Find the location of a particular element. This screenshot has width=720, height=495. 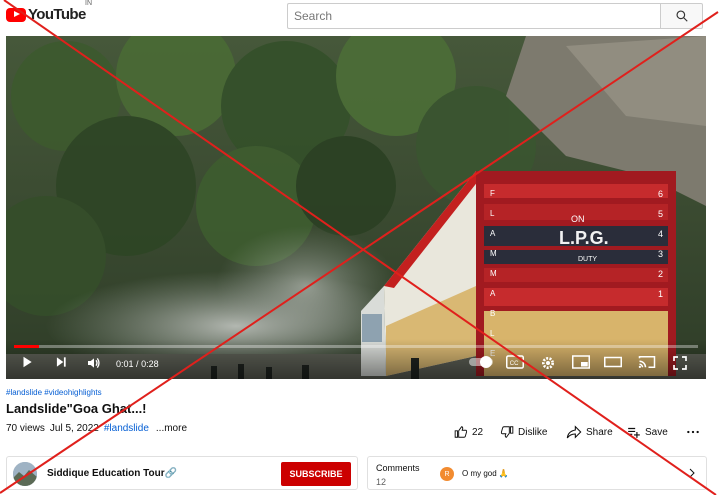

subtitles-icon: CC is located at coordinates (515, 362).